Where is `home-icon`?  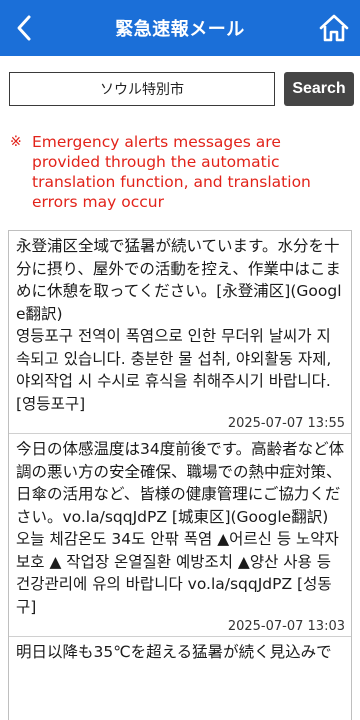
home-icon is located at coordinates (334, 28).